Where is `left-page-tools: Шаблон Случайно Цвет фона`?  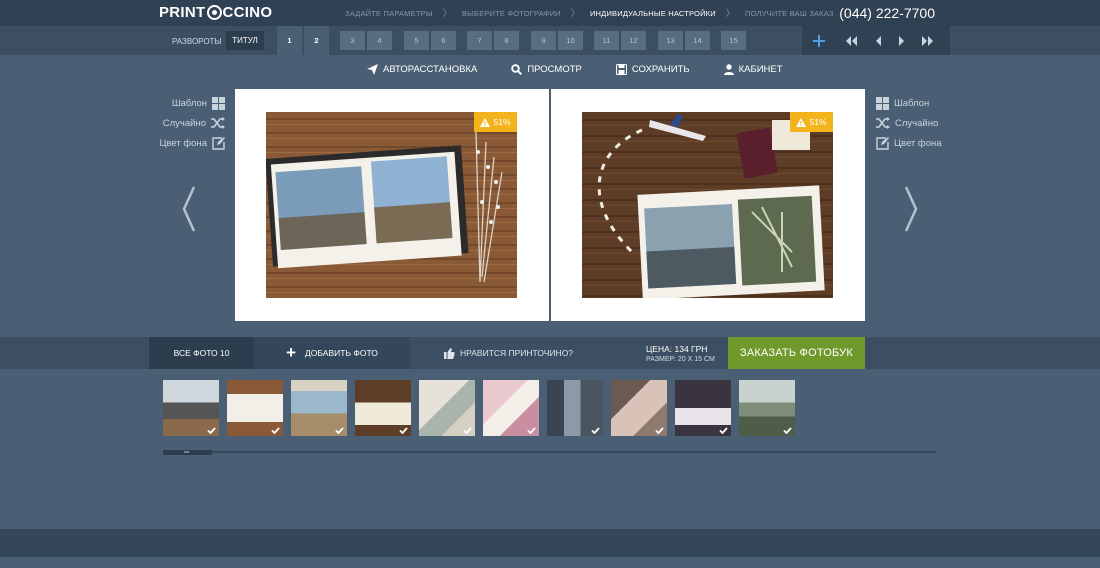
left-page-tools: Шаблон Случайно Цвет фона is located at coordinates (190, 123).